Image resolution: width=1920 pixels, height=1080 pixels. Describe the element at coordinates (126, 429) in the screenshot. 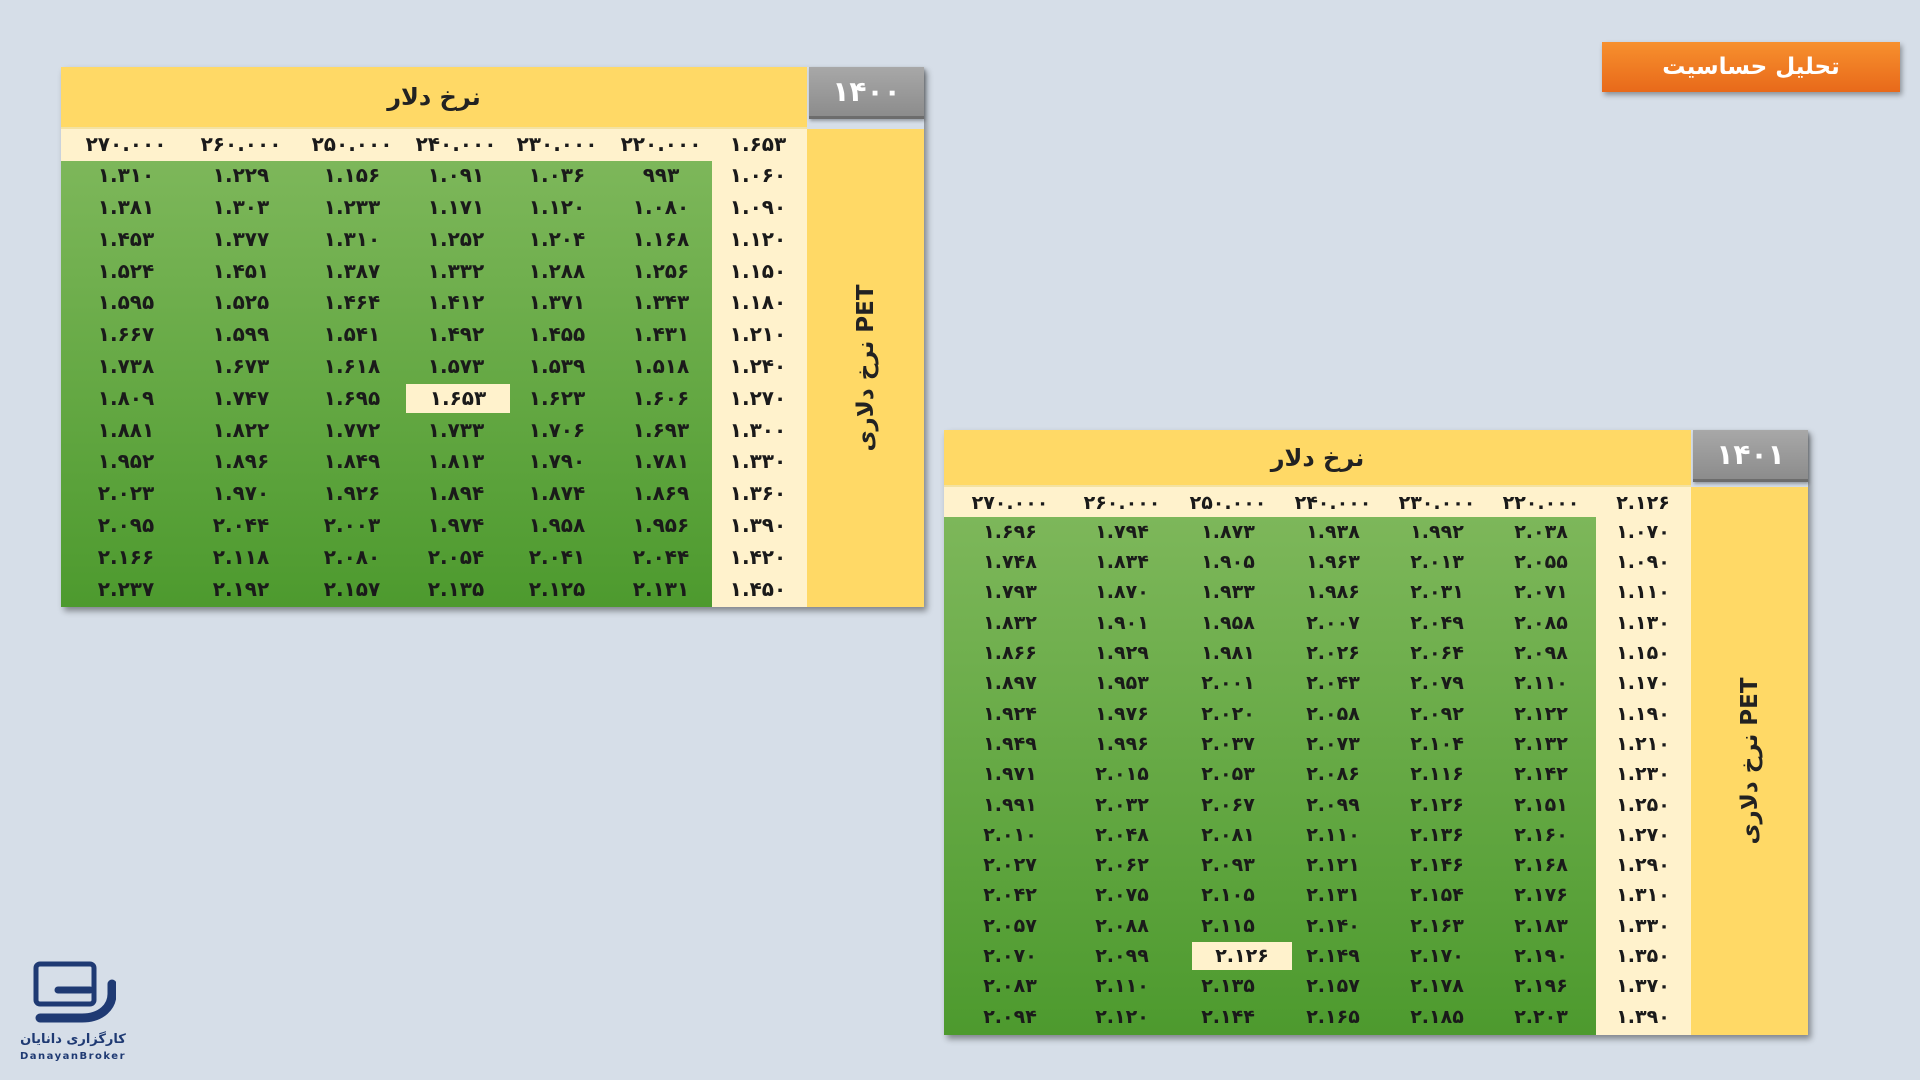

I see `value-cell: ۱.۸۸۱` at that location.